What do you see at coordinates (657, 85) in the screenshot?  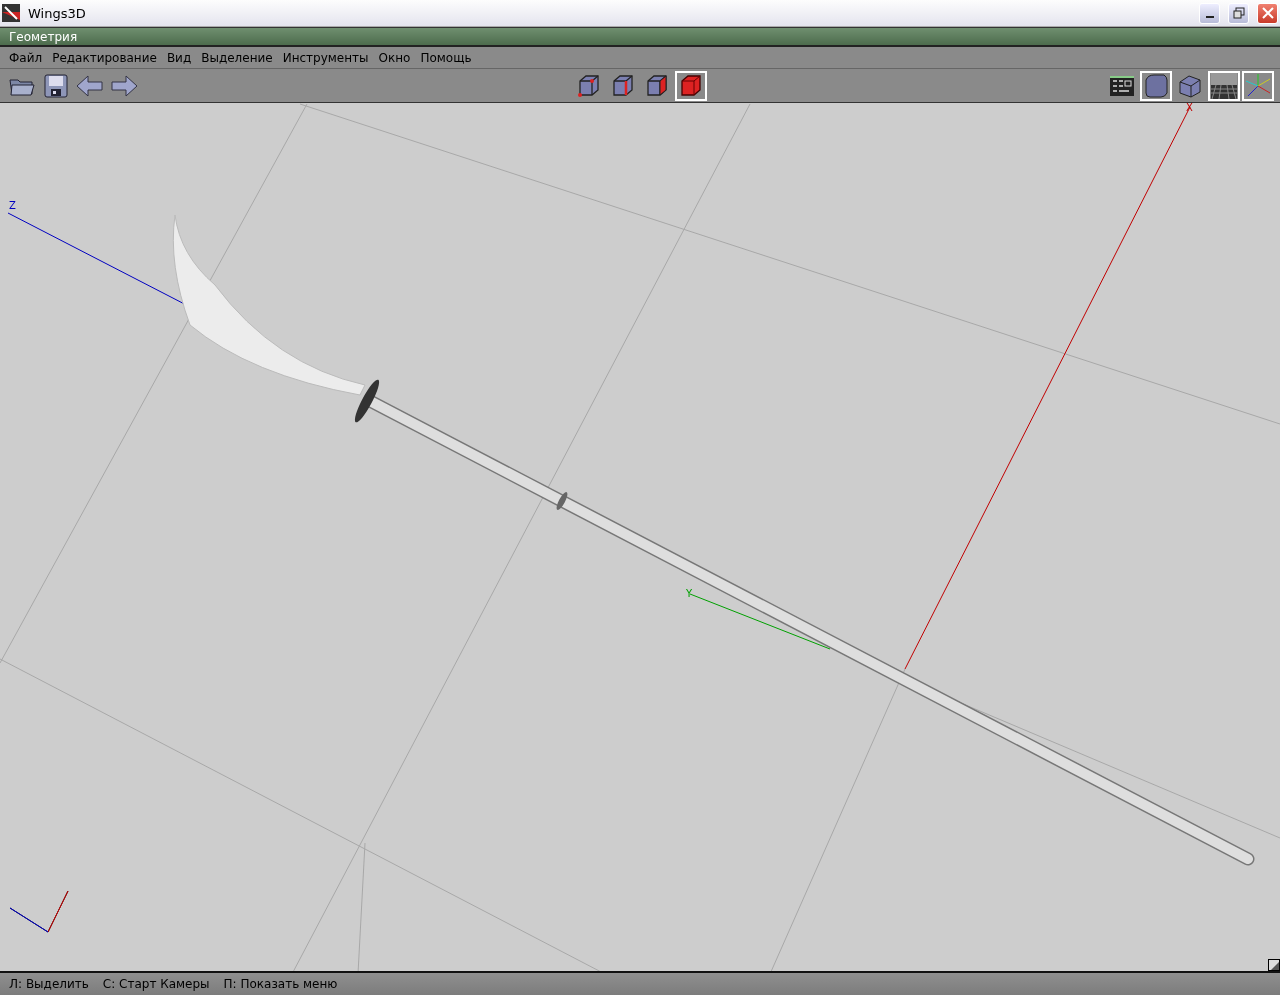 I see `face-mode-icon` at bounding box center [657, 85].